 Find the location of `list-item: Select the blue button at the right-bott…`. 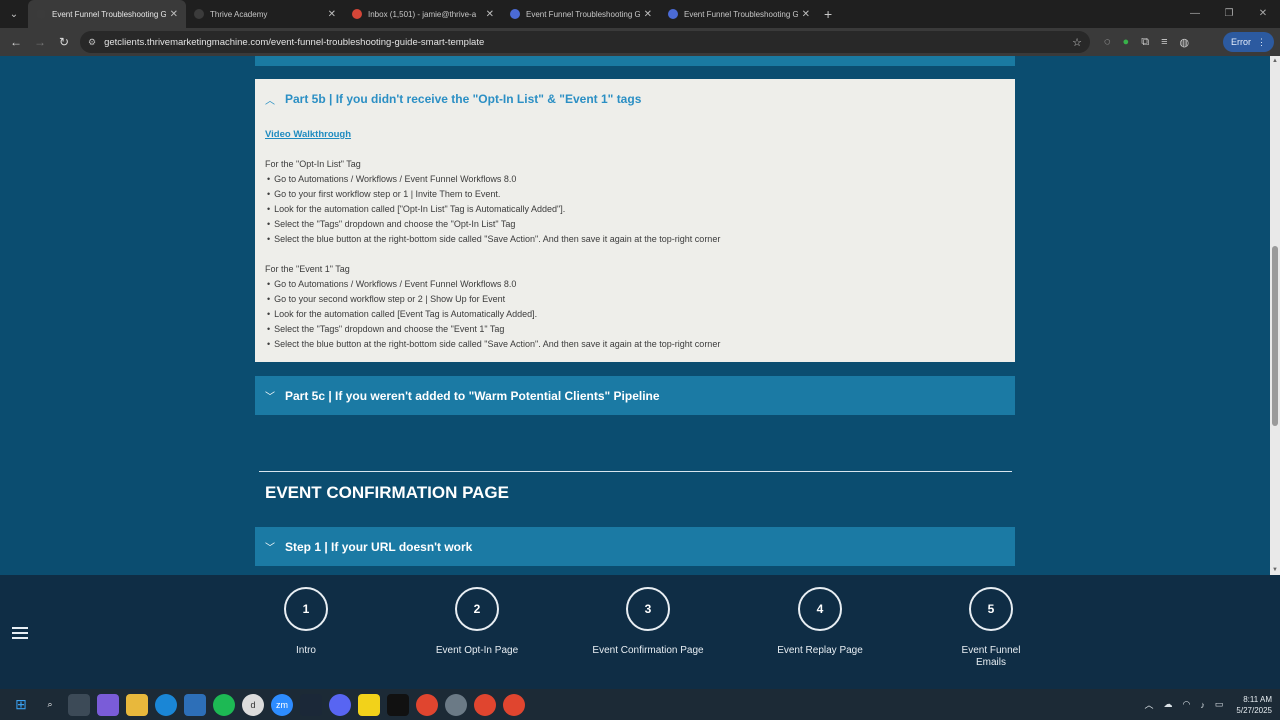

list-item: Select the blue button at the right-bott… is located at coordinates (635, 239).